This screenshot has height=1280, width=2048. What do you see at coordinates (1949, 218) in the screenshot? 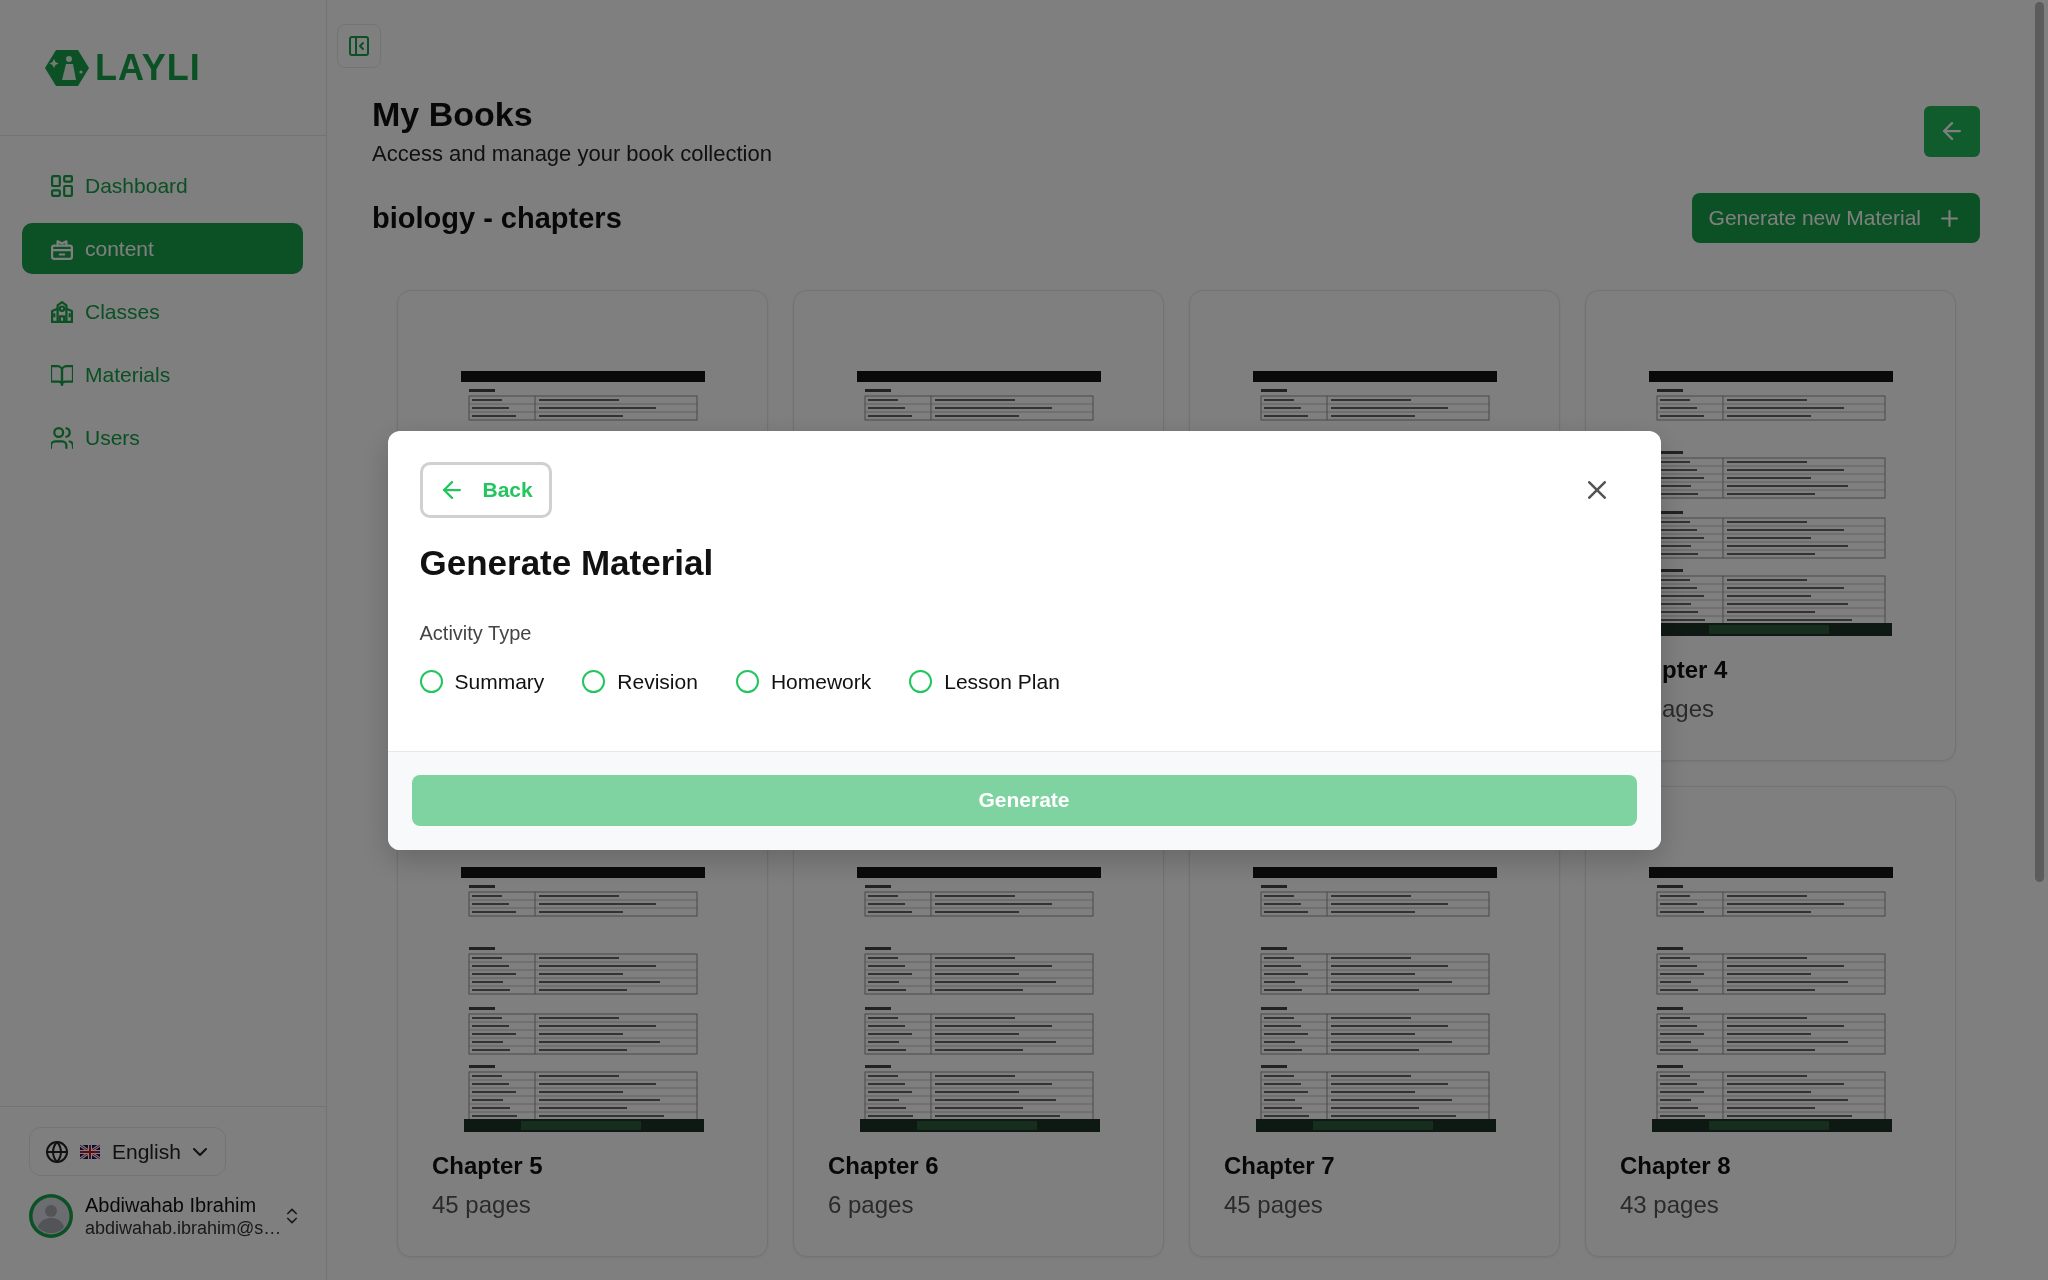
I see `plus-icon` at bounding box center [1949, 218].